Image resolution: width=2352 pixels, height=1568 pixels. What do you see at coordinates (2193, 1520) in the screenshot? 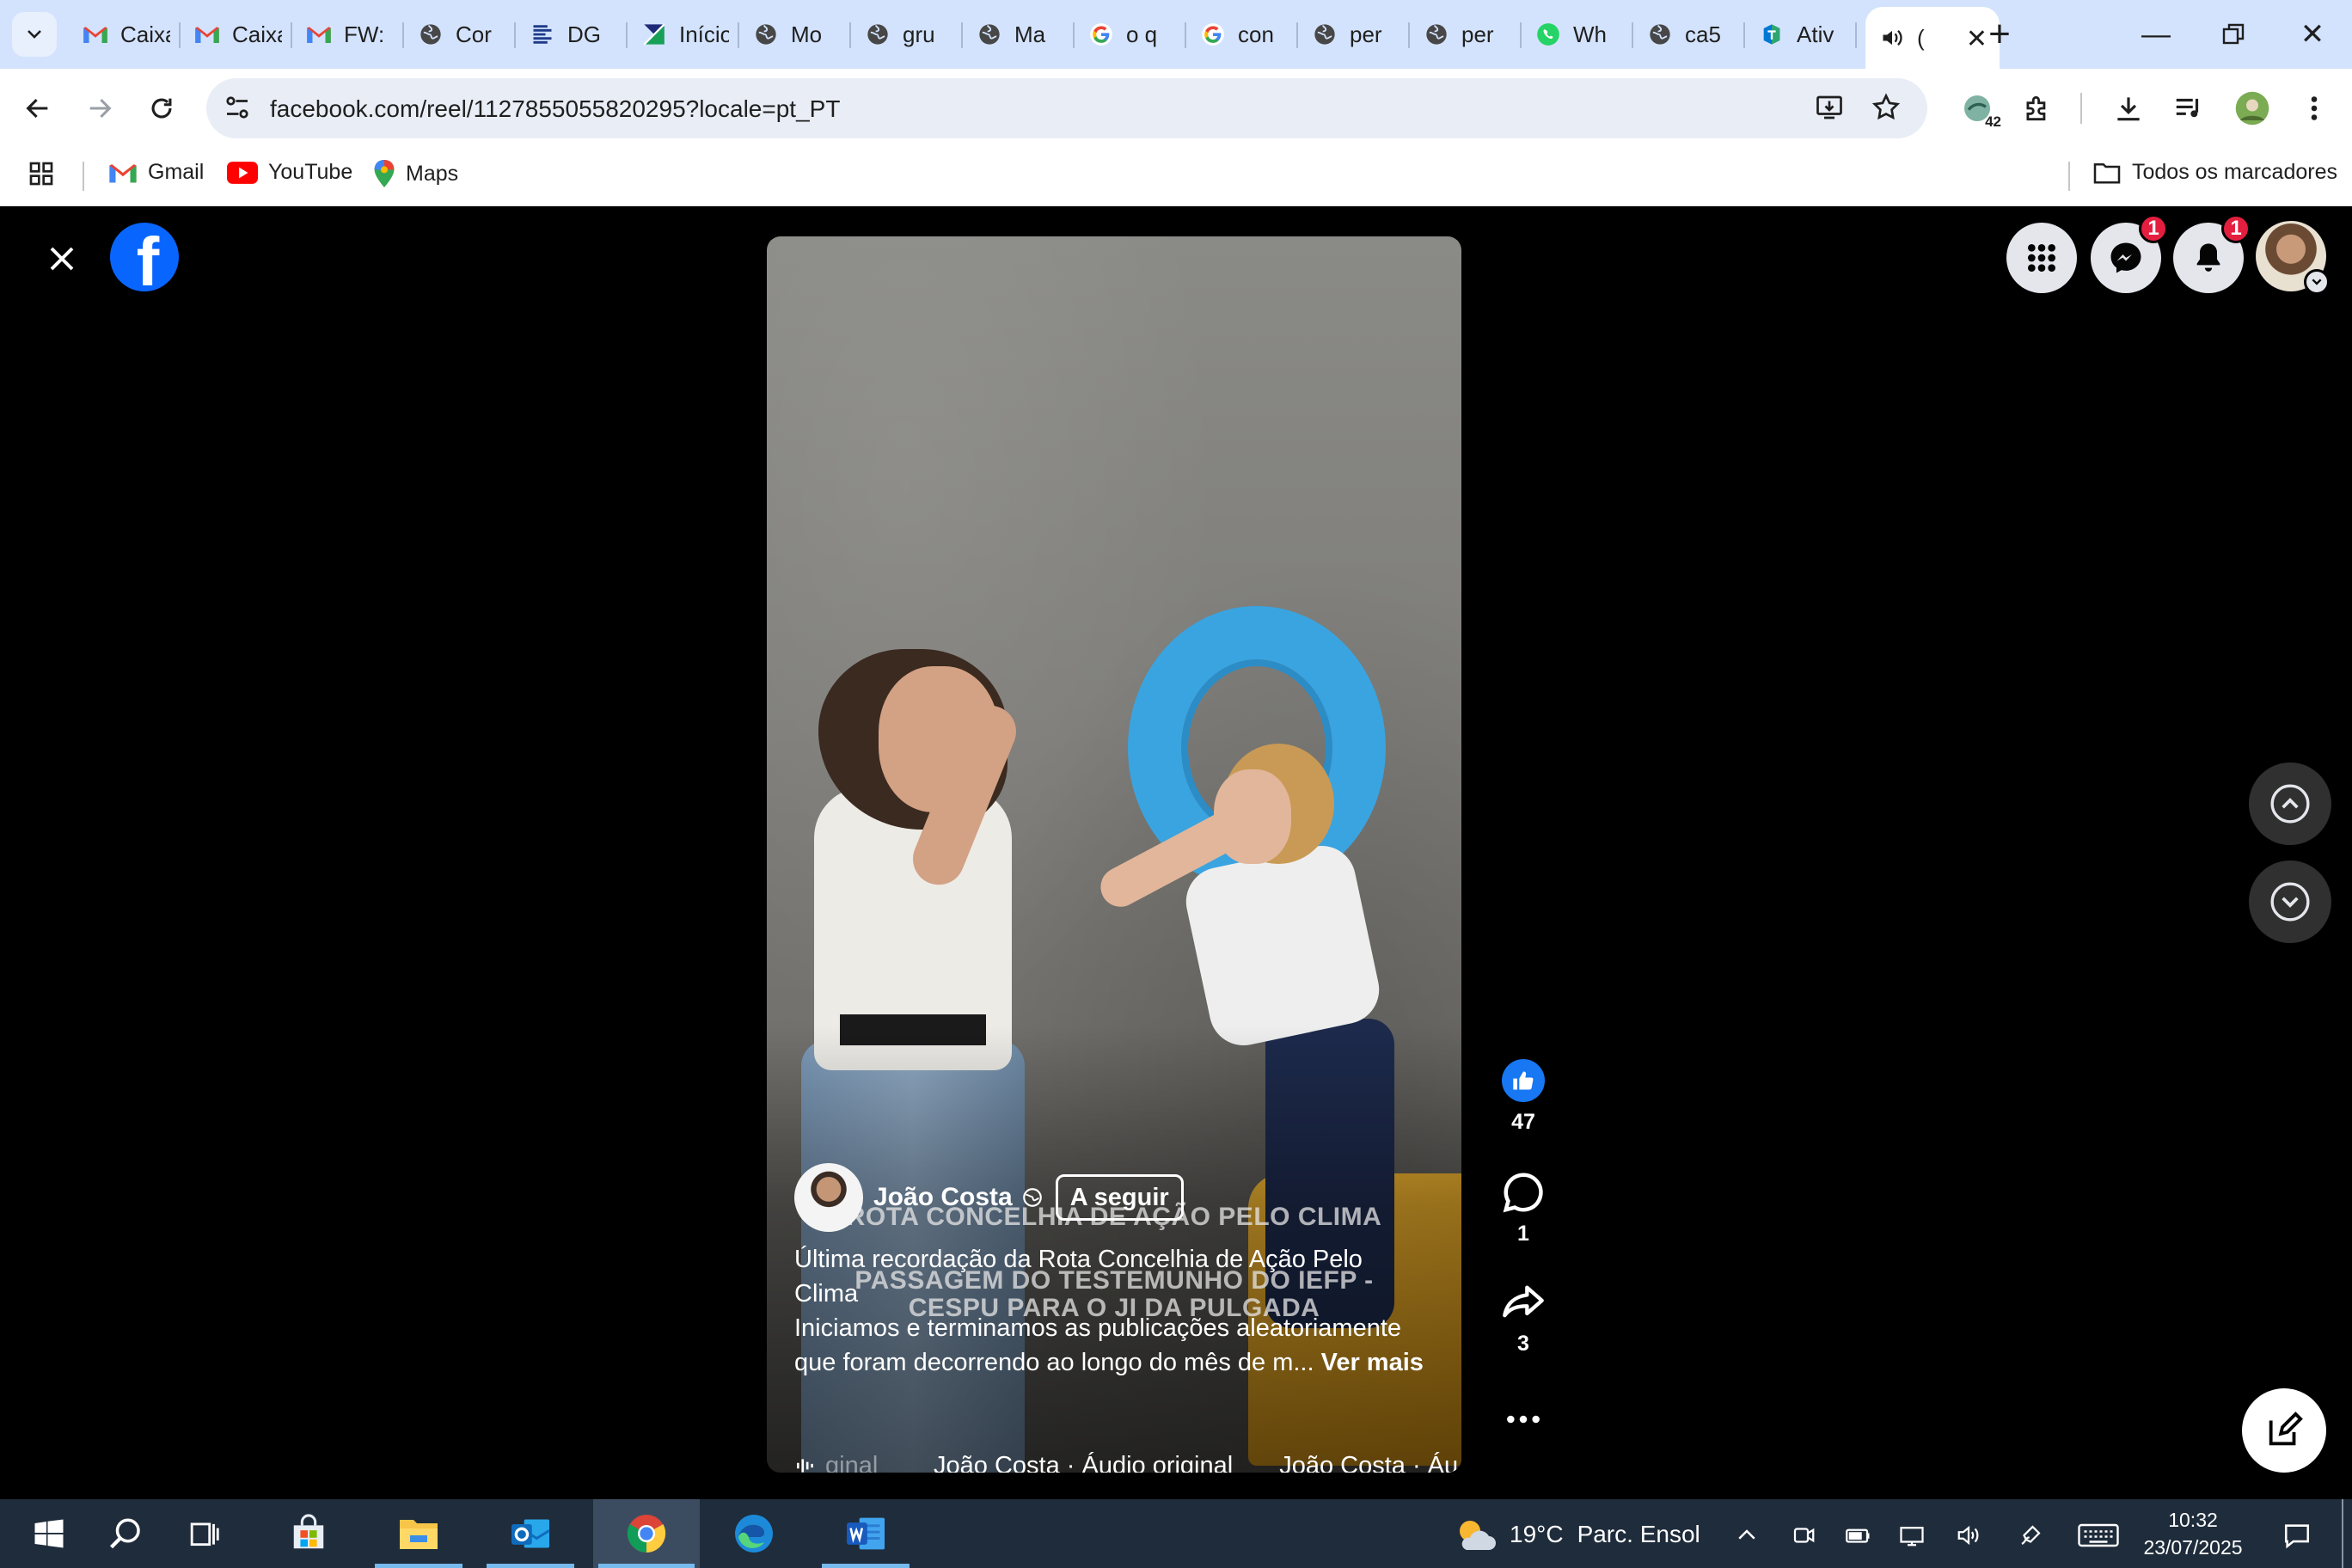
I see `clock-time: 10:32` at bounding box center [2193, 1520].